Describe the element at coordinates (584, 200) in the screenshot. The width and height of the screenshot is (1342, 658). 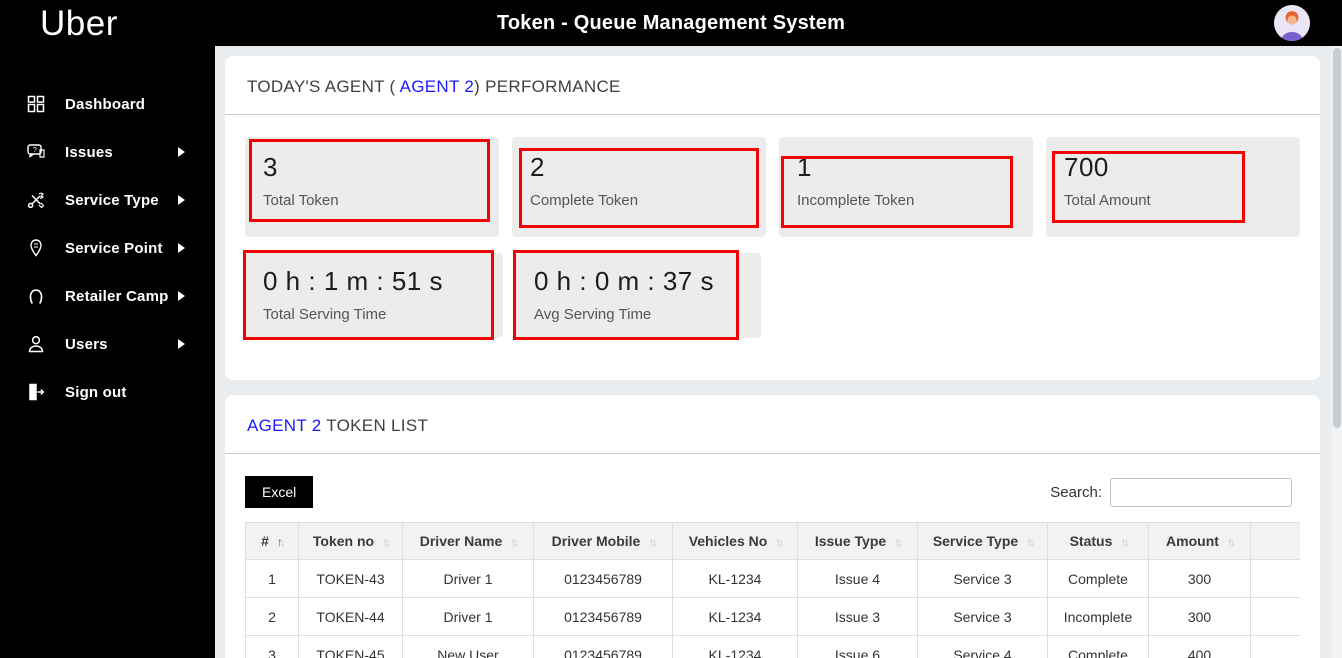
I see `stat-label: Complete Token` at that location.